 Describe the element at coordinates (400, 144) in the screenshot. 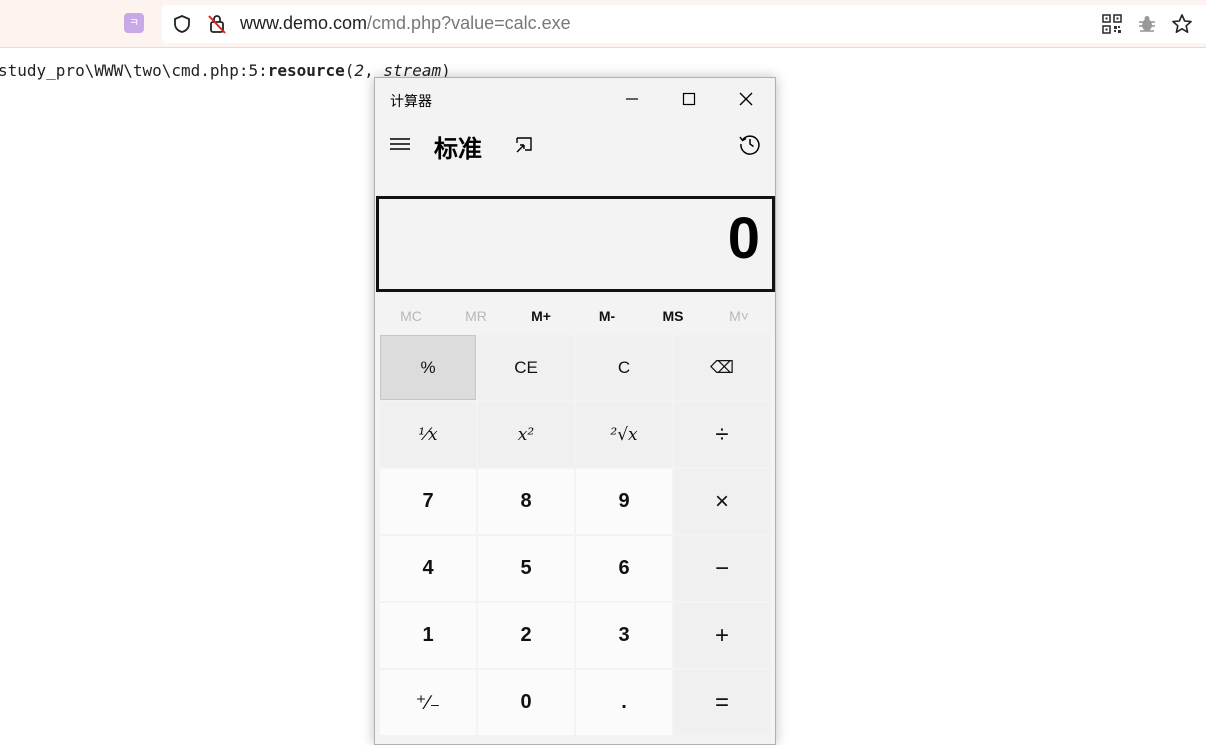

I see `hamburger-menu-icon` at that location.